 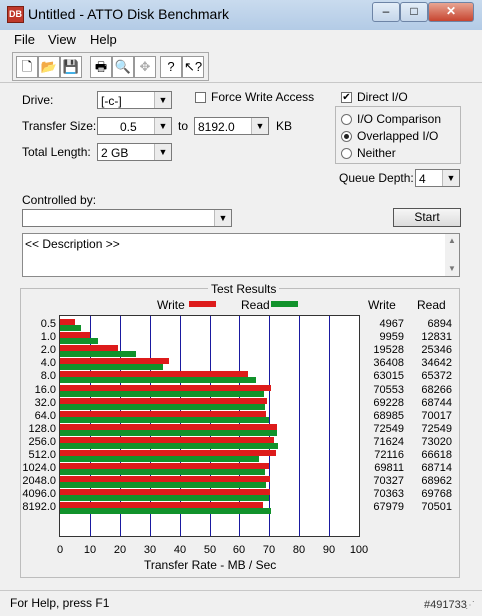 What do you see at coordinates (422, 179) in the screenshot?
I see `queue-depth-value: 4` at bounding box center [422, 179].